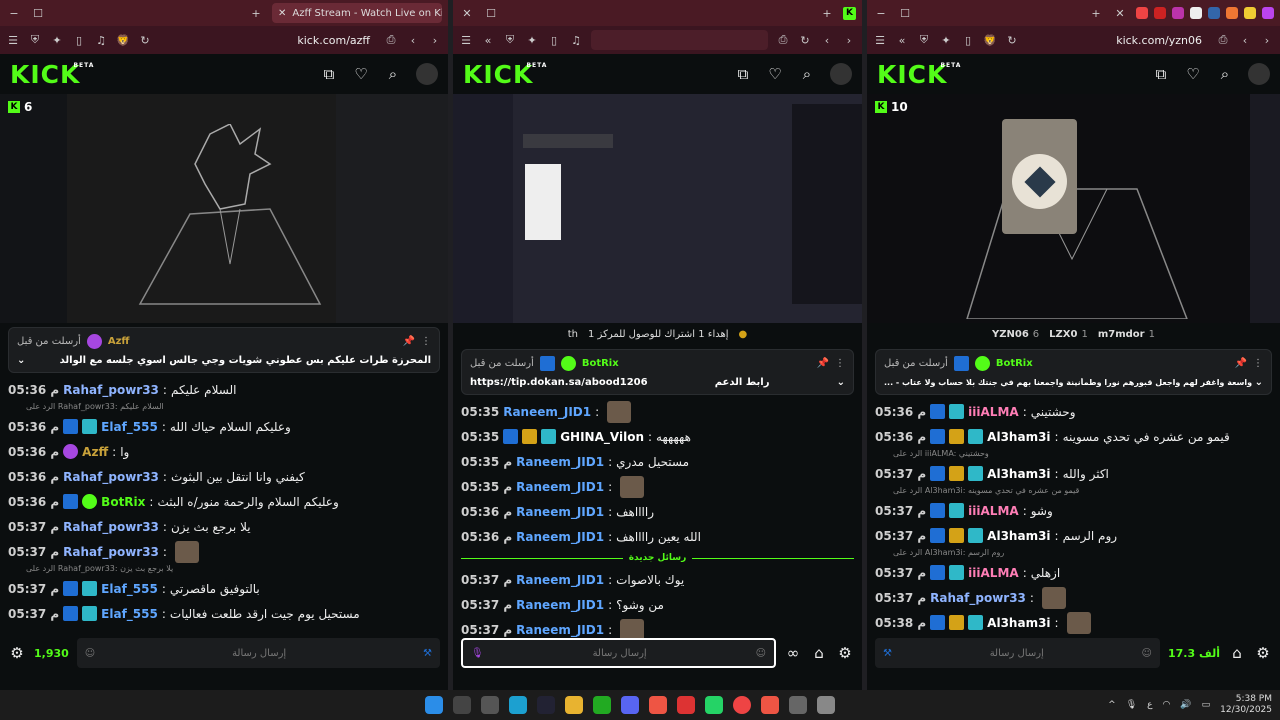 This screenshot has height=720, width=1280. Describe the element at coordinates (798, 705) in the screenshot. I see `obs-icon` at that location.